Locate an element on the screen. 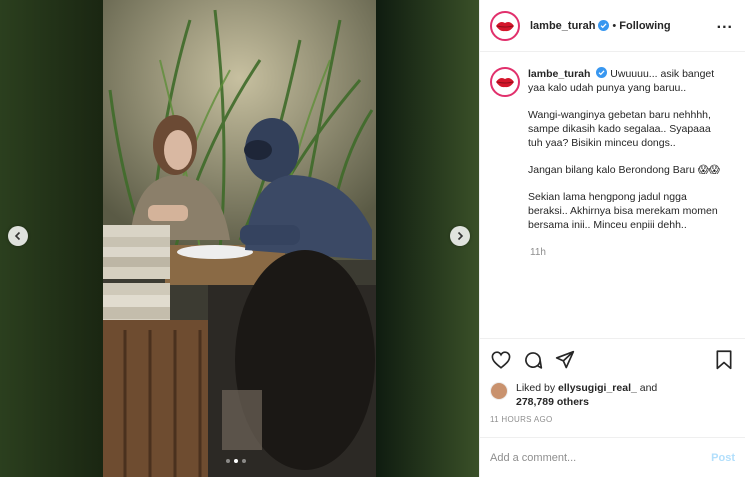 Image resolution: width=745 pixels, height=477 pixels. caption-avatar is located at coordinates (505, 82).